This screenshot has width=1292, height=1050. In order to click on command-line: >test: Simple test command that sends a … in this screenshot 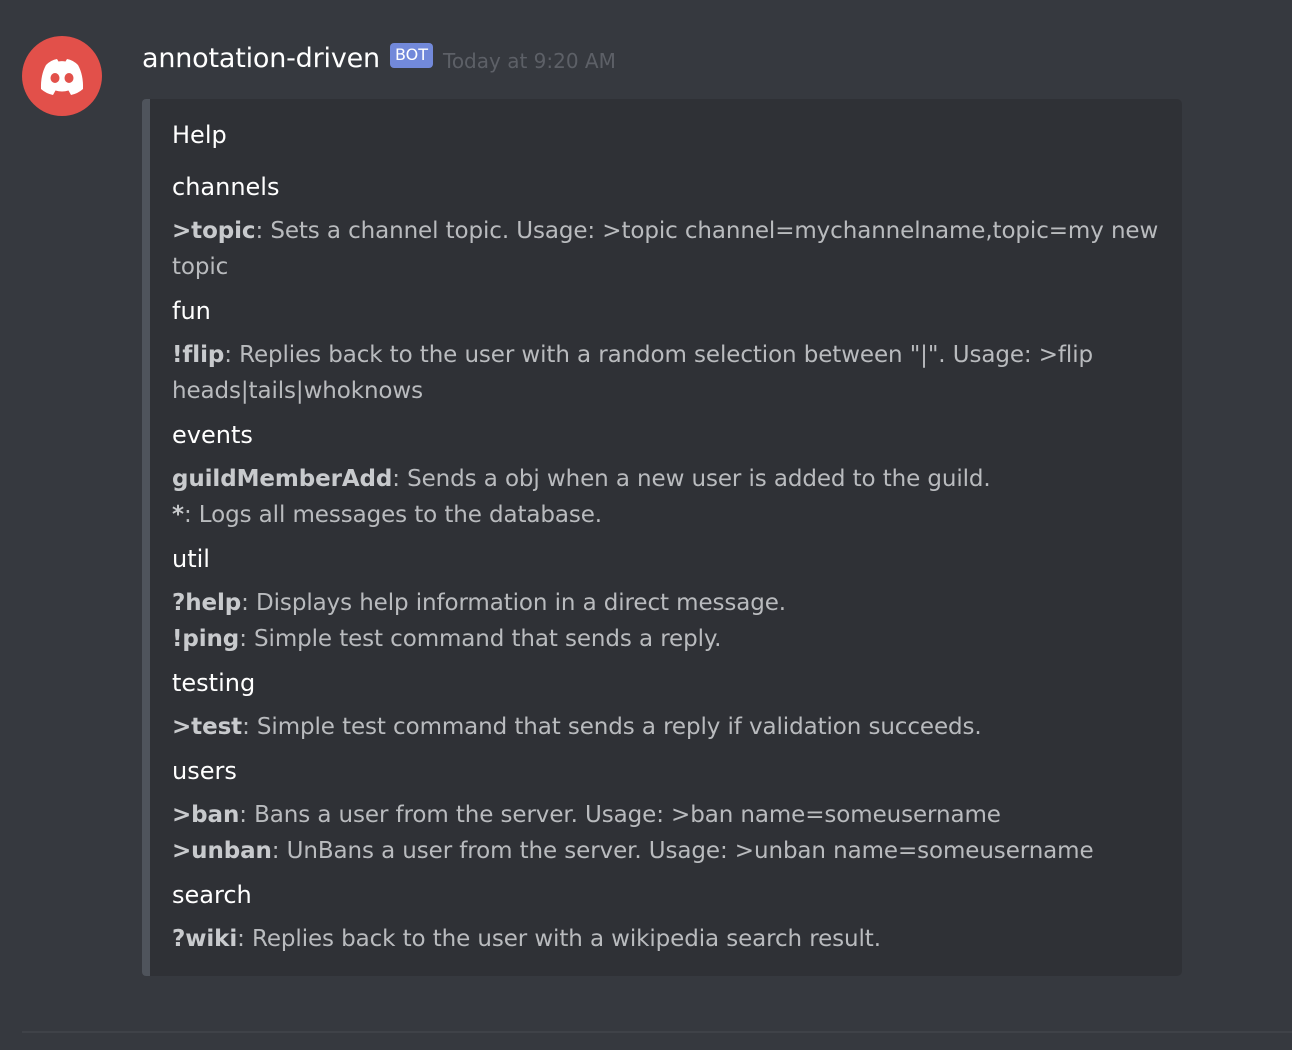, I will do `click(667, 727)`.